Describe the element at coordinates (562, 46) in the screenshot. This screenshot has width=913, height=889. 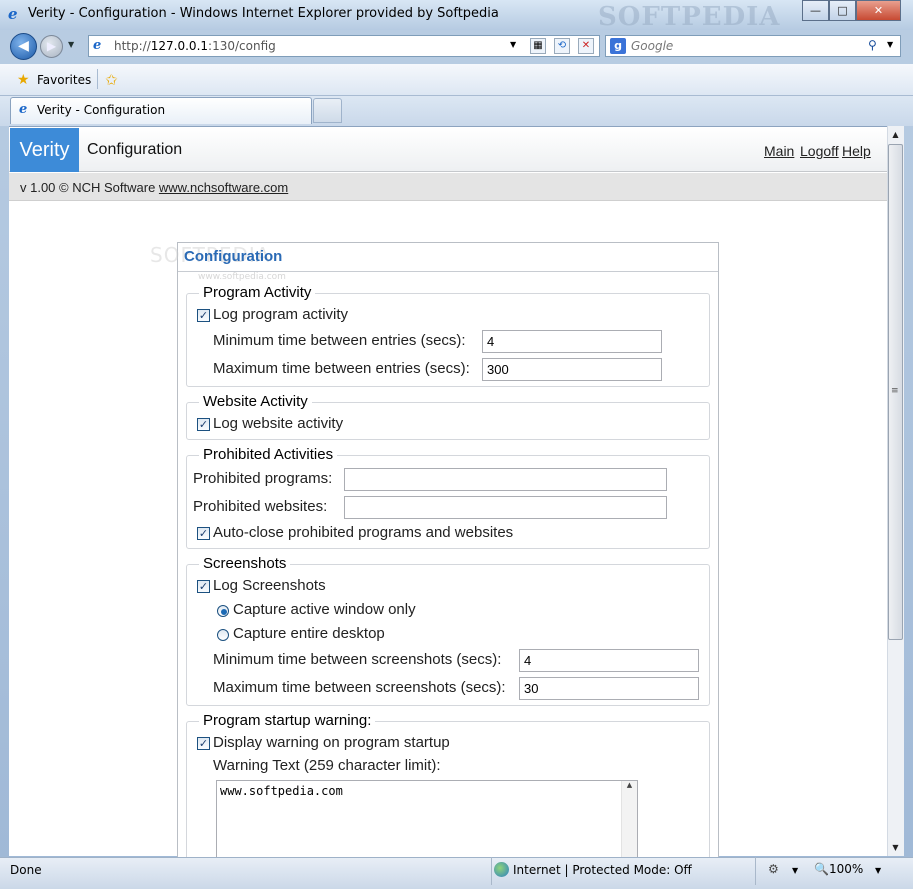
I see `refresh-icon: ⟲` at that location.